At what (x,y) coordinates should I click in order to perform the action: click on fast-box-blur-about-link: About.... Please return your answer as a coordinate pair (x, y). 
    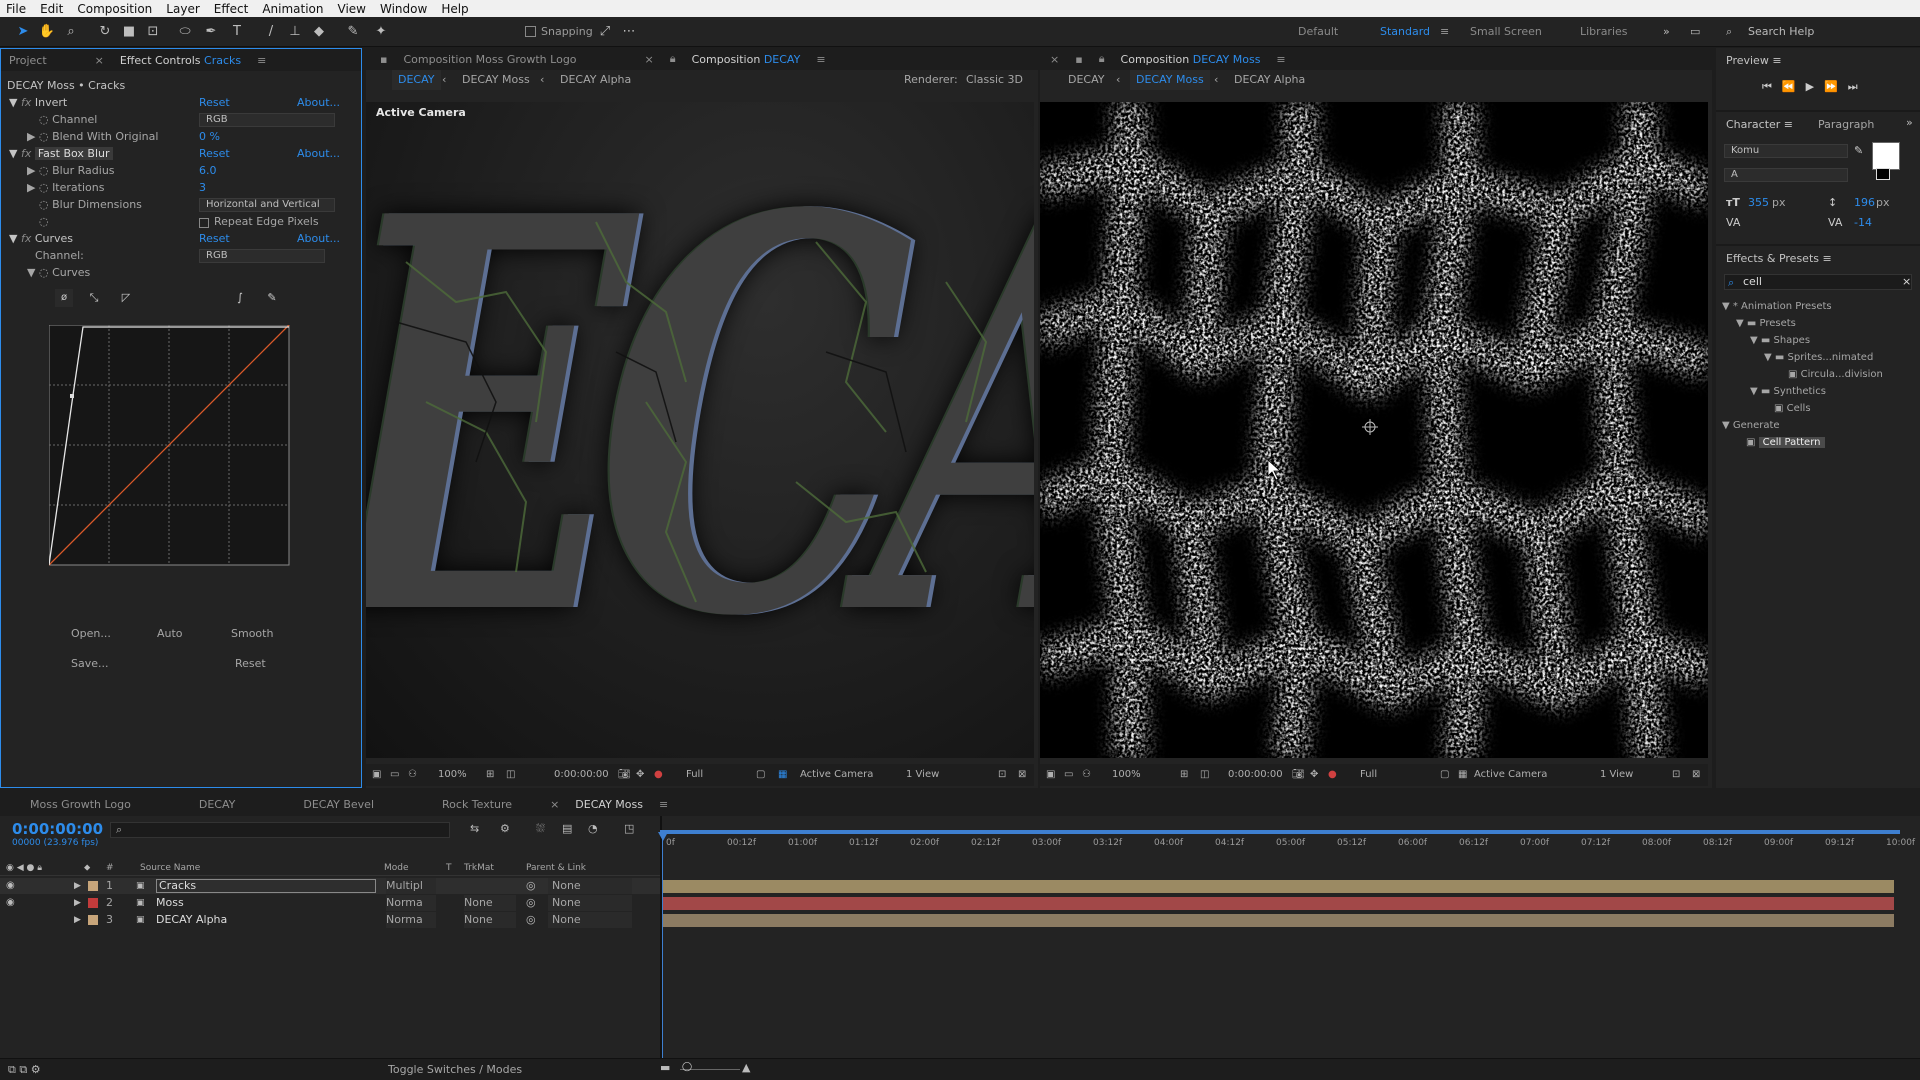
    Looking at the image, I should click on (322, 154).